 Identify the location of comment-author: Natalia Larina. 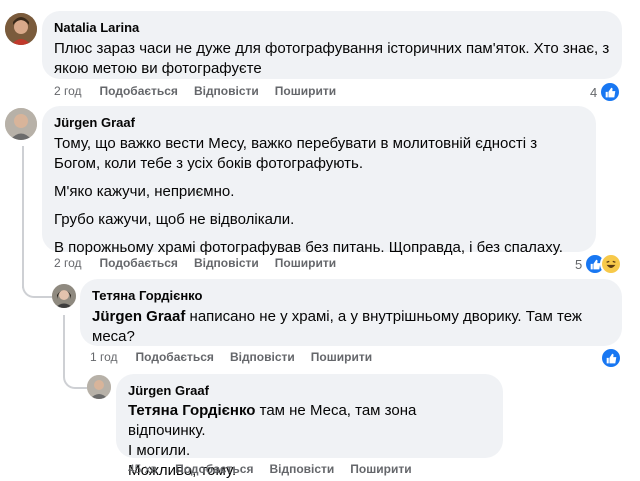
(332, 27).